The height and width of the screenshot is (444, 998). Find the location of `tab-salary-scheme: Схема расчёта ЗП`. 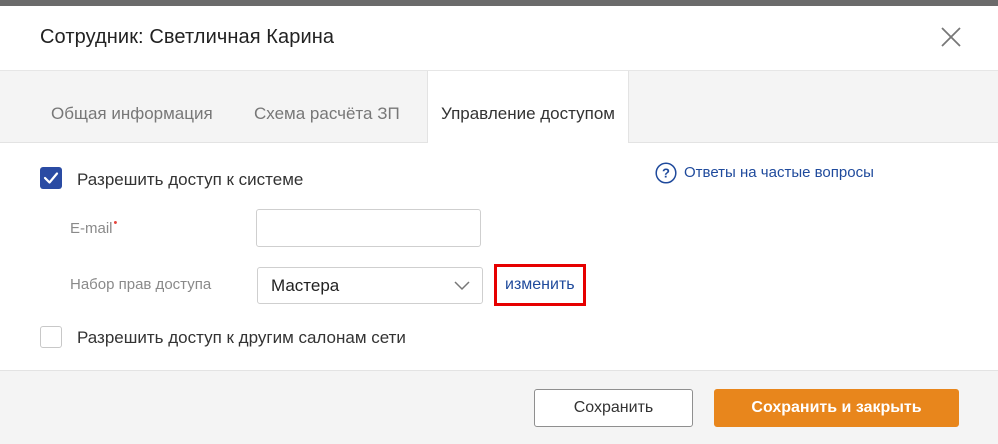

tab-salary-scheme: Схема расчёта ЗП is located at coordinates (327, 106).